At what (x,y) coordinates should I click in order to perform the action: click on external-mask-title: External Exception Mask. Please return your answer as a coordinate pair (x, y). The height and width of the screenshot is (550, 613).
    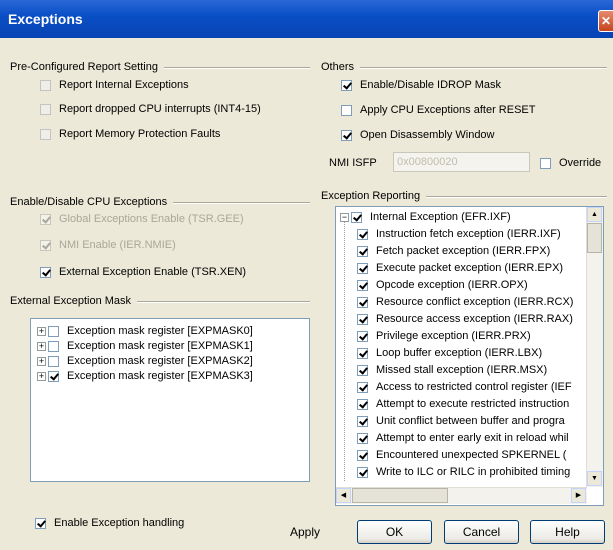
    Looking at the image, I should click on (74, 301).